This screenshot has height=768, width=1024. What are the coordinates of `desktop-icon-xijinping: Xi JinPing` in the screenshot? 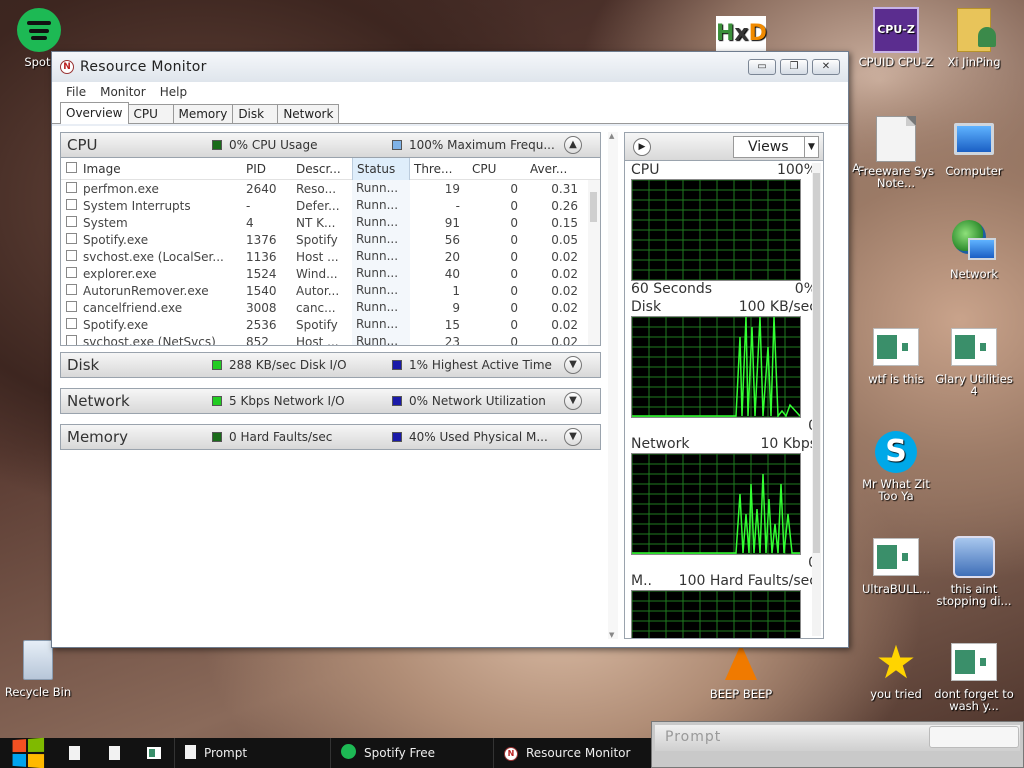 It's located at (974, 37).